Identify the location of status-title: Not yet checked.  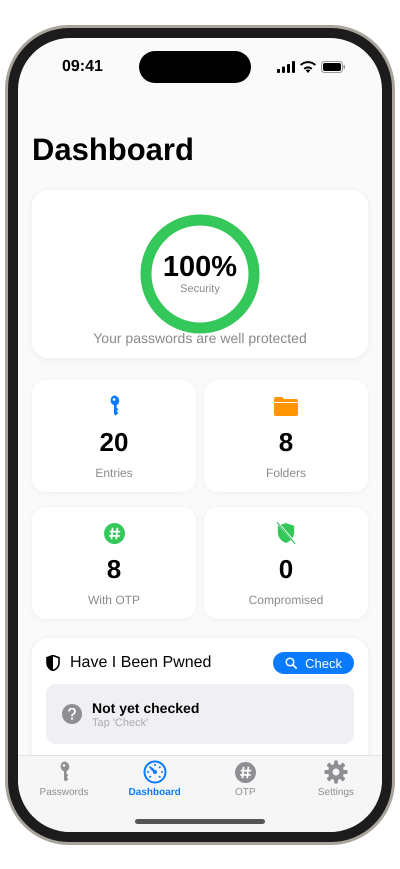
(146, 708).